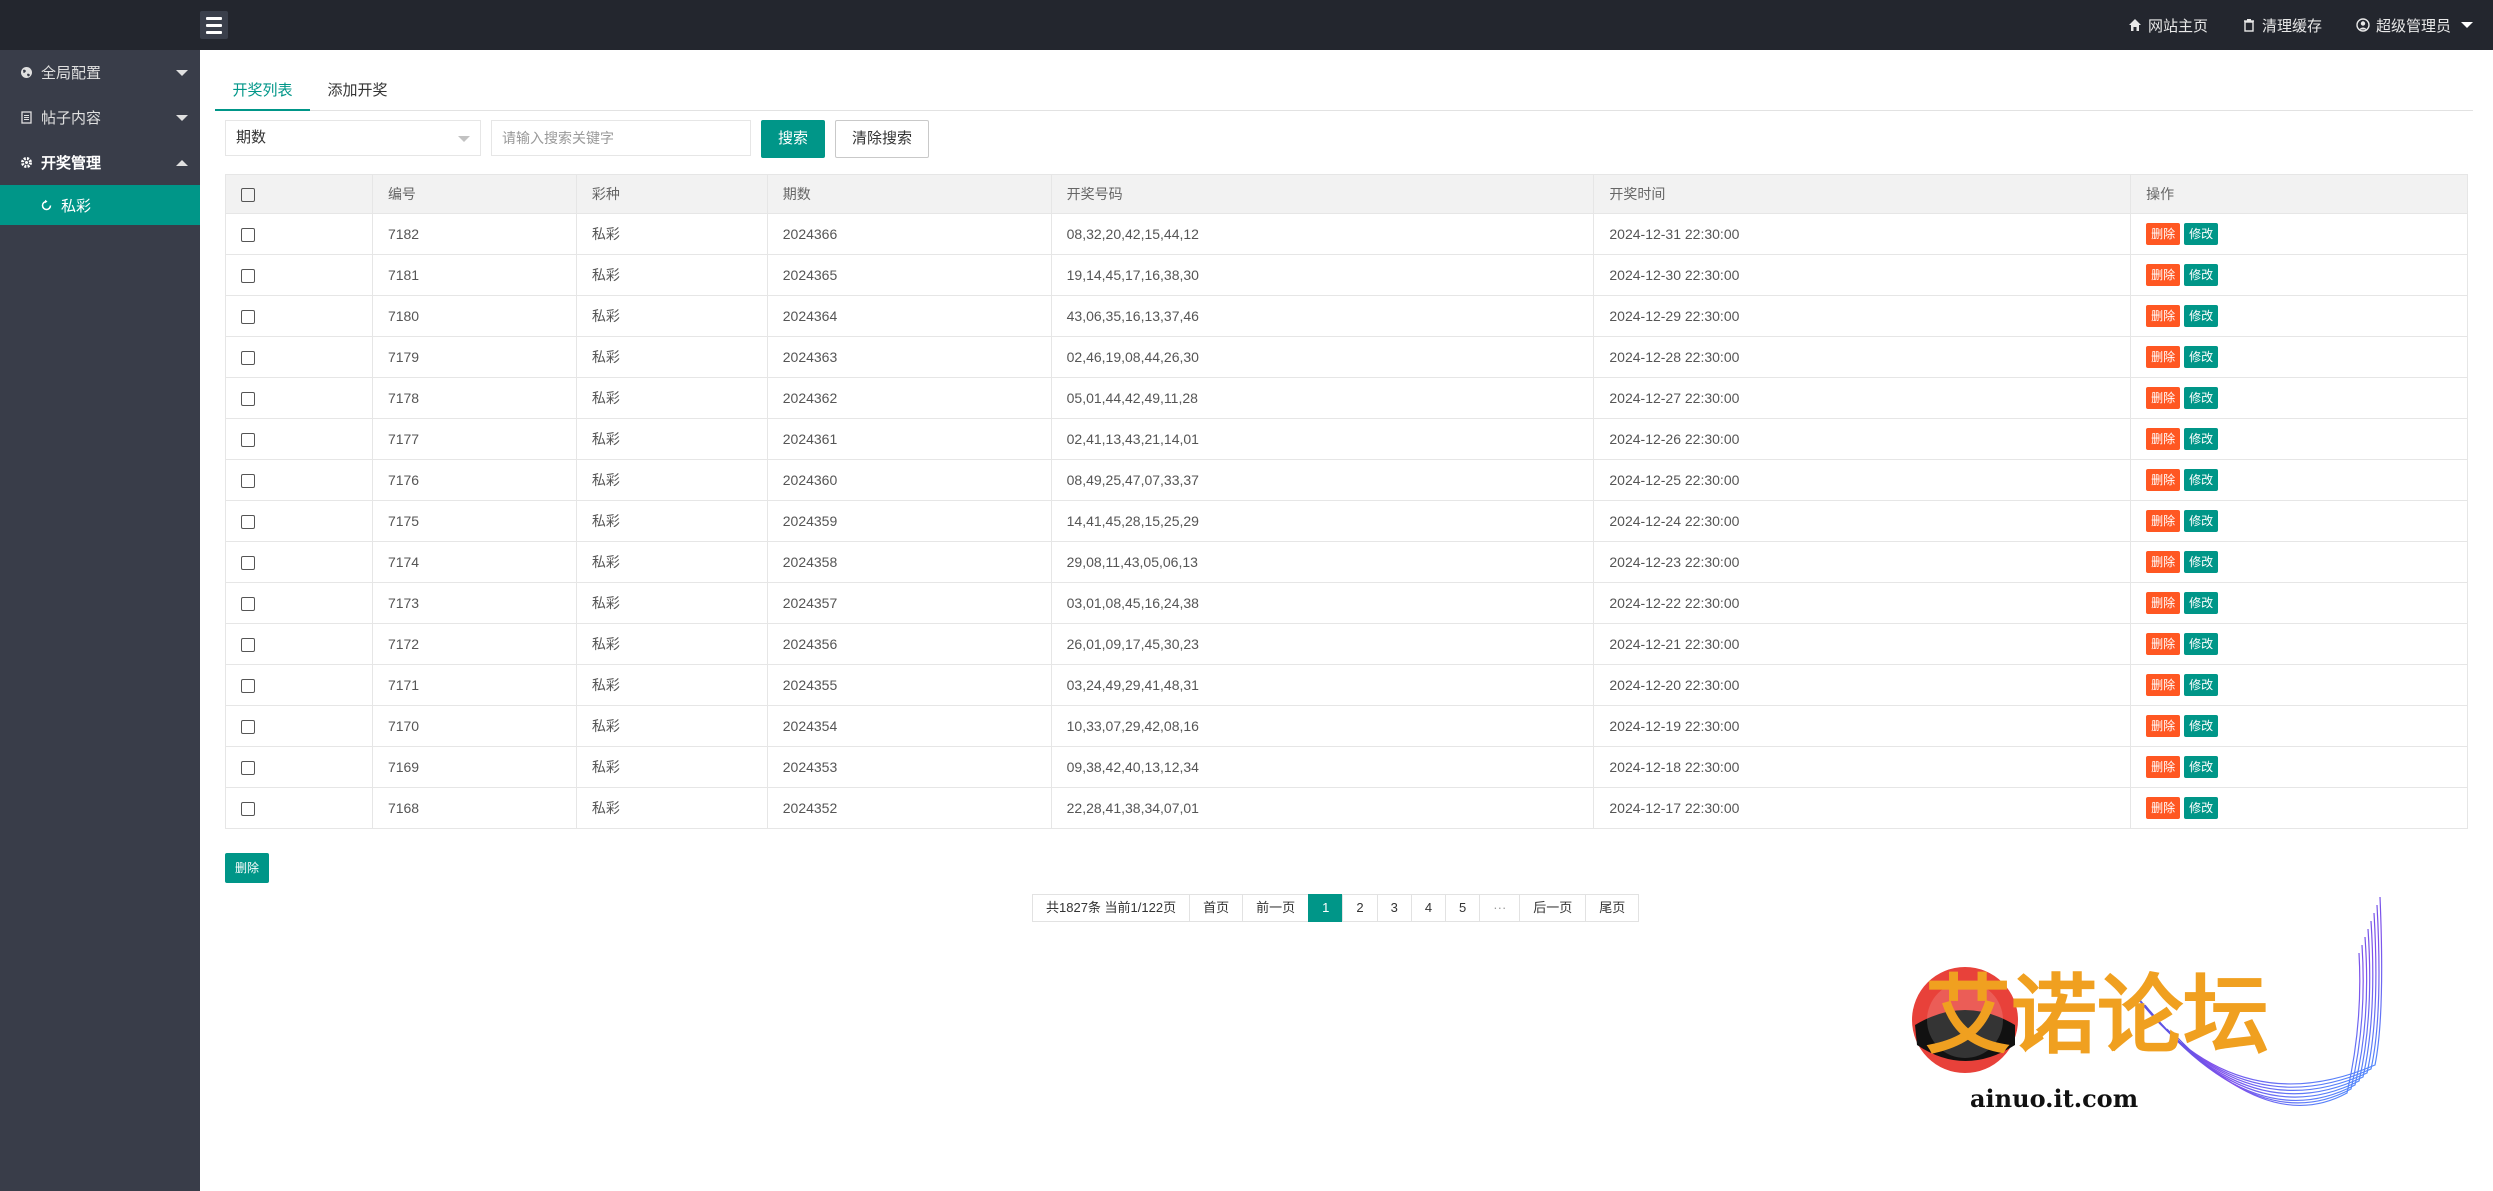 The image size is (2493, 1191). I want to click on home-link: 网站主页, so click(2168, 25).